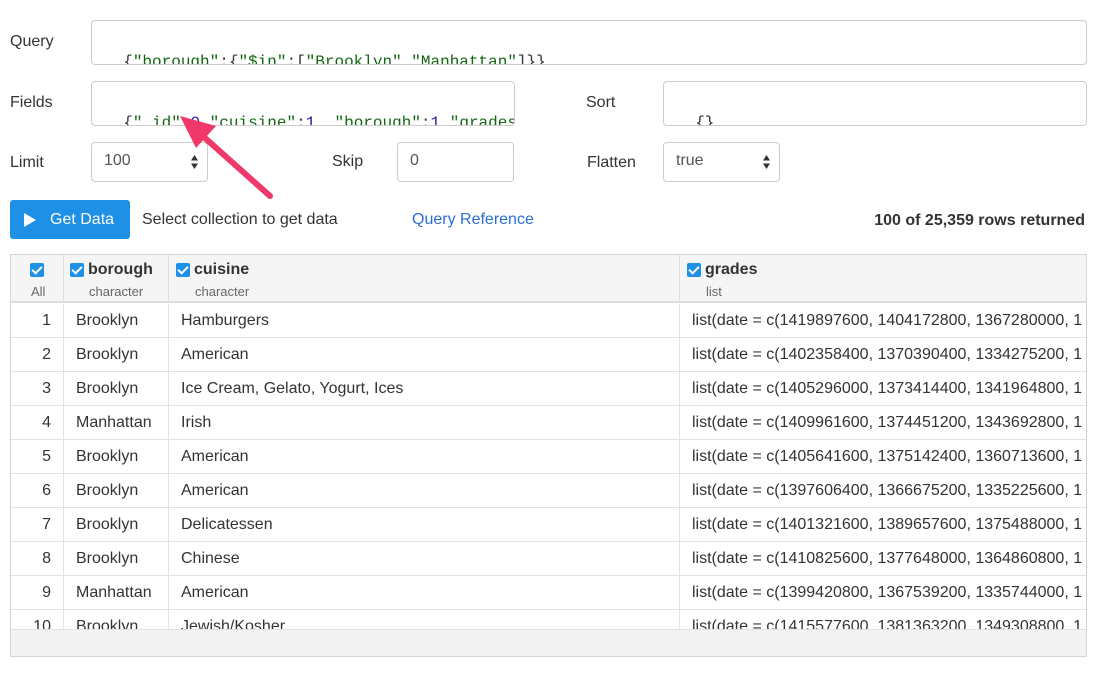 This screenshot has width=1104, height=684. What do you see at coordinates (31, 102) in the screenshot?
I see `fields-label: Fields` at bounding box center [31, 102].